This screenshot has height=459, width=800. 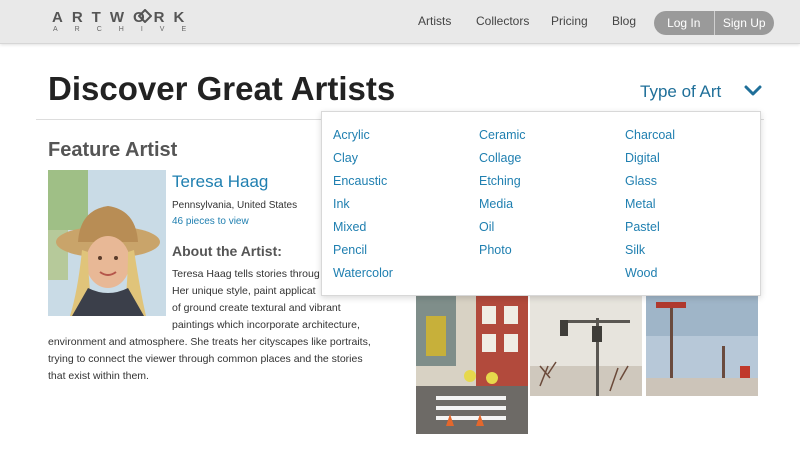 I want to click on art-type-charcoal: Charcoal, so click(x=650, y=135).